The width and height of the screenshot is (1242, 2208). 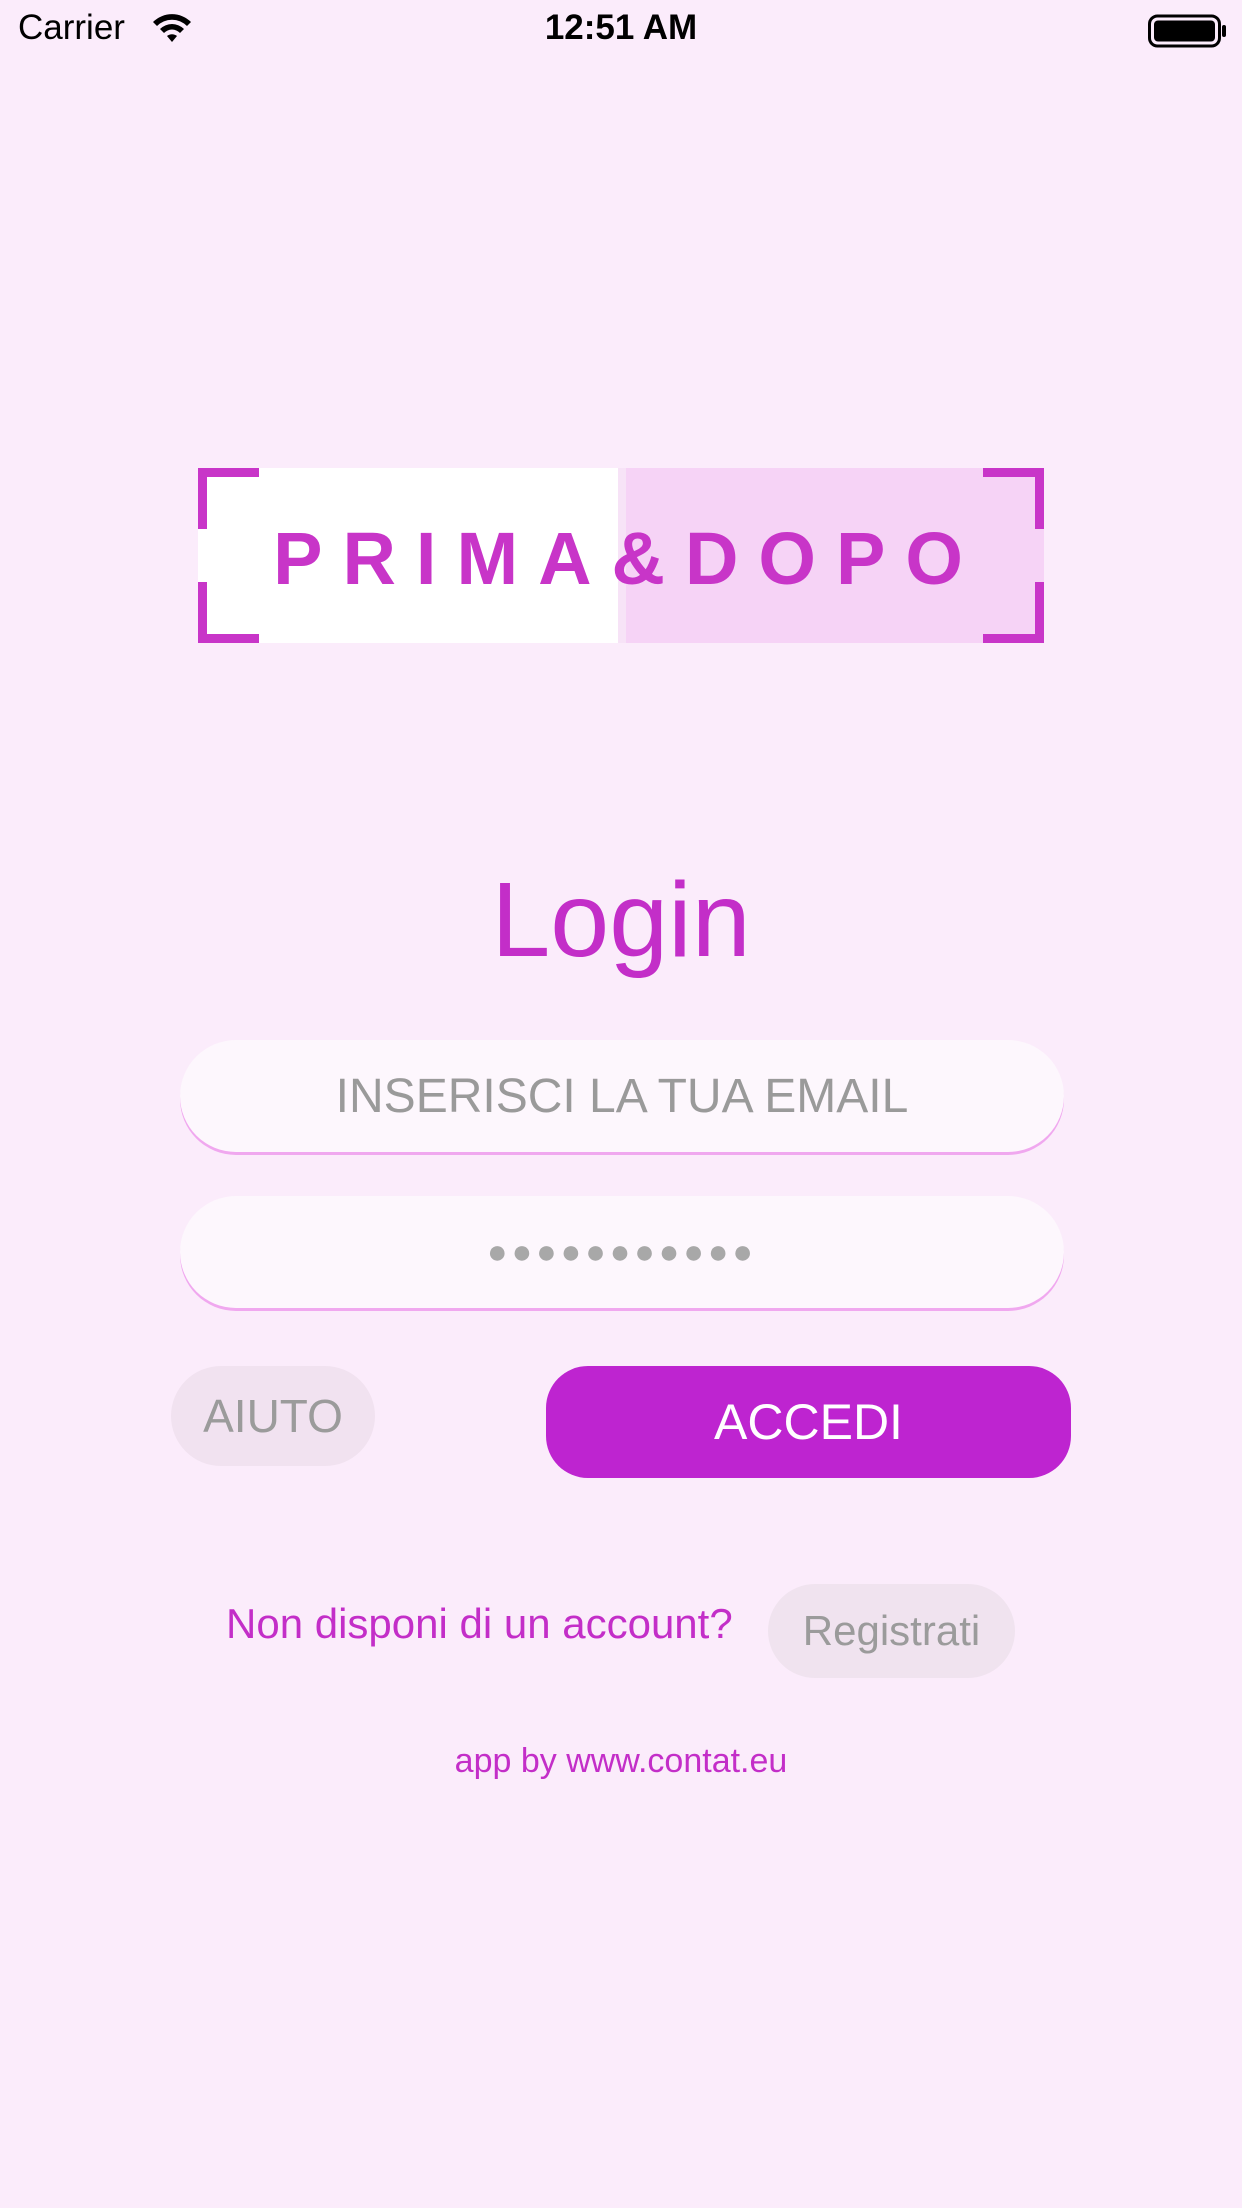 I want to click on credits-link: app by www.contat.eu, so click(x=621, y=1761).